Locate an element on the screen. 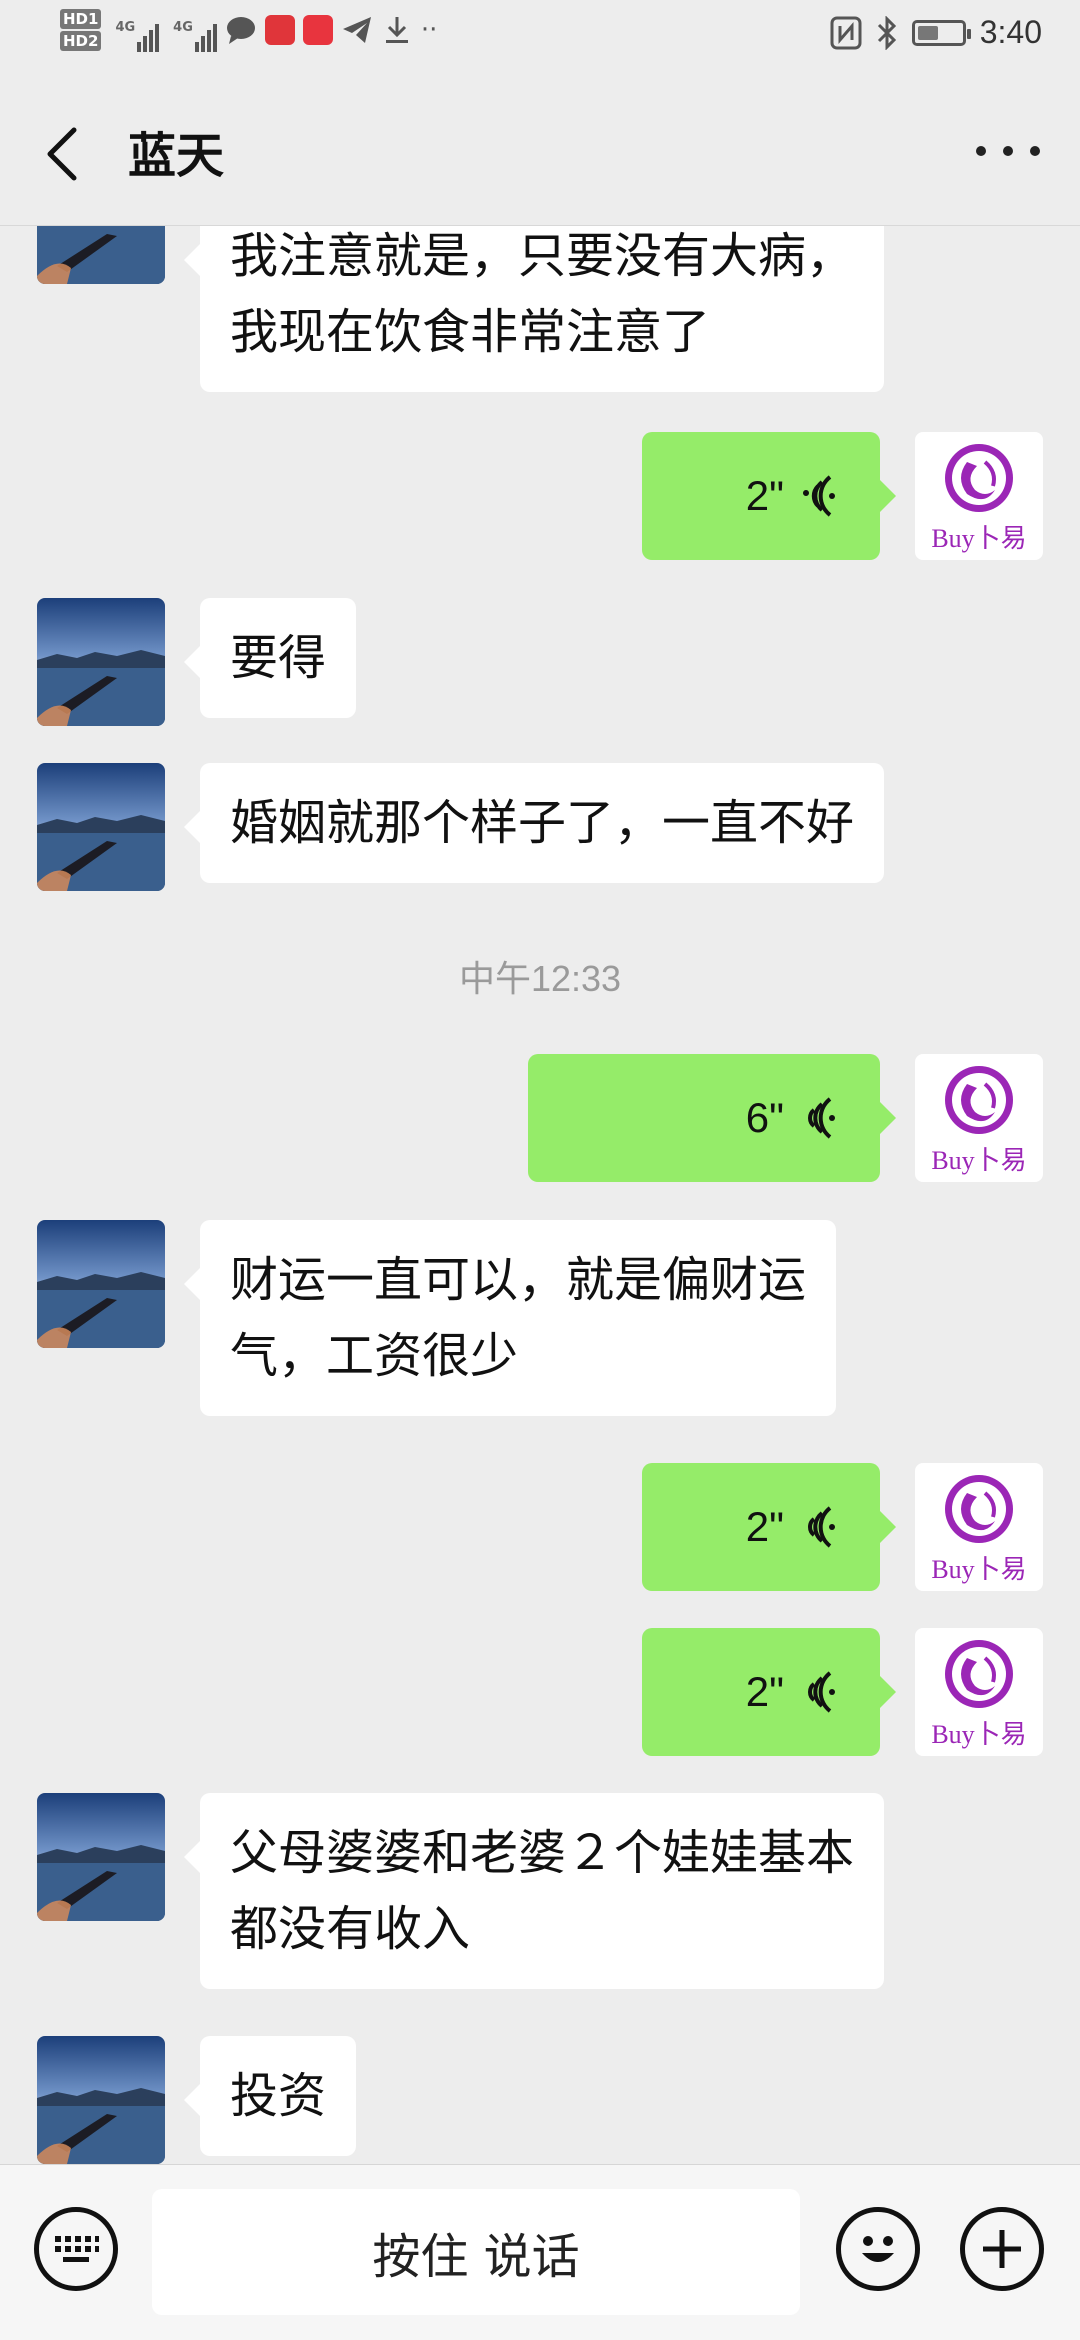  message-line: 婚姻就那个样子了，一直不好 is located at coordinates (542, 823).